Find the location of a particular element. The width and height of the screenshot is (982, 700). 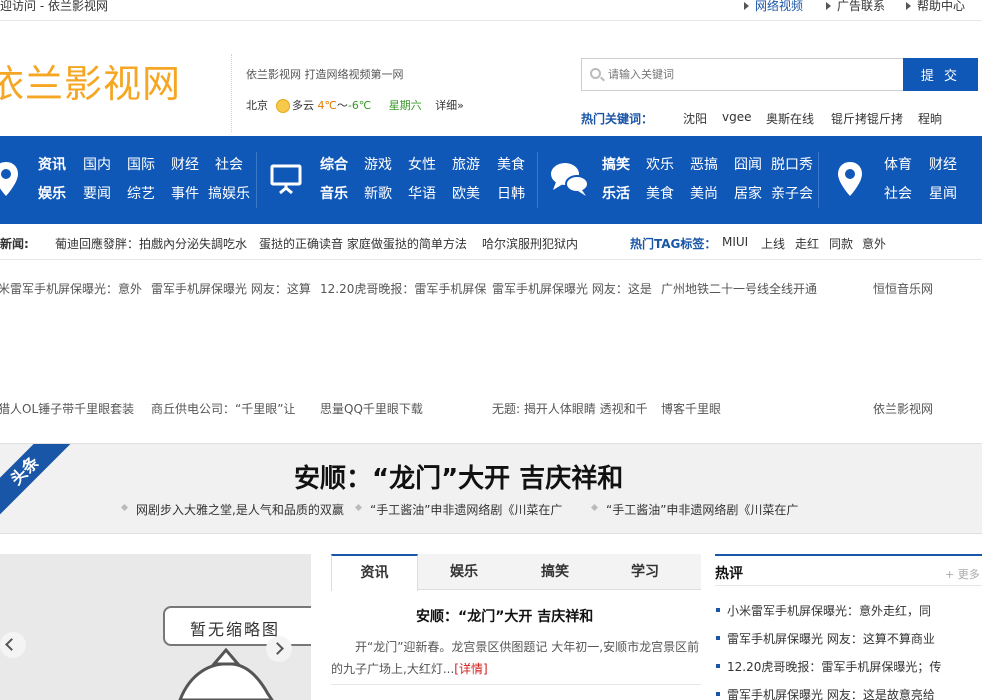

nav-item-general: 综合 is located at coordinates (334, 165).